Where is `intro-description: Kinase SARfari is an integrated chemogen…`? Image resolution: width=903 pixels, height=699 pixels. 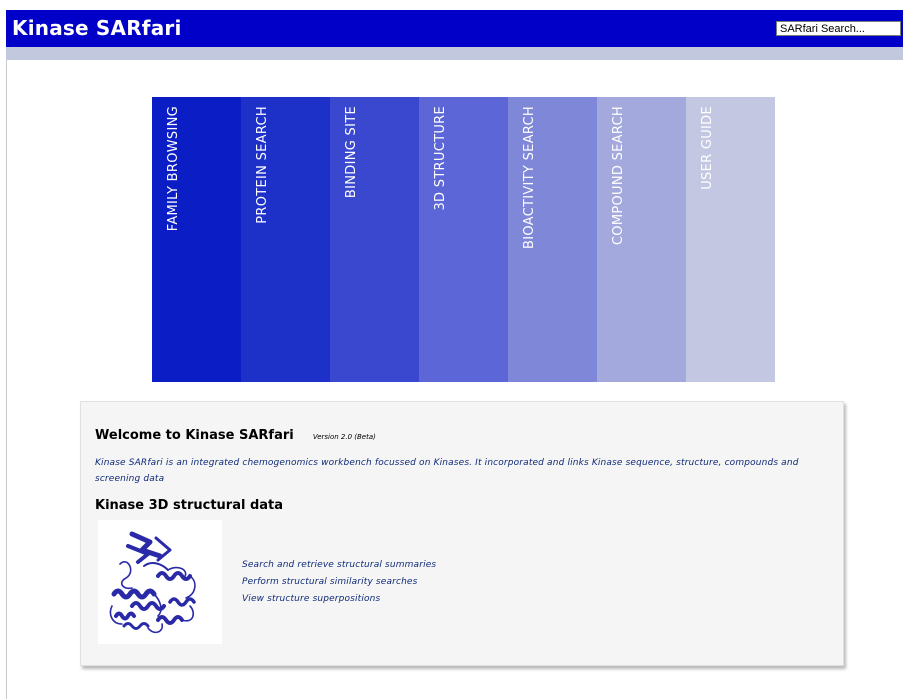 intro-description: Kinase SARfari is an integrated chemogen… is located at coordinates (447, 471).